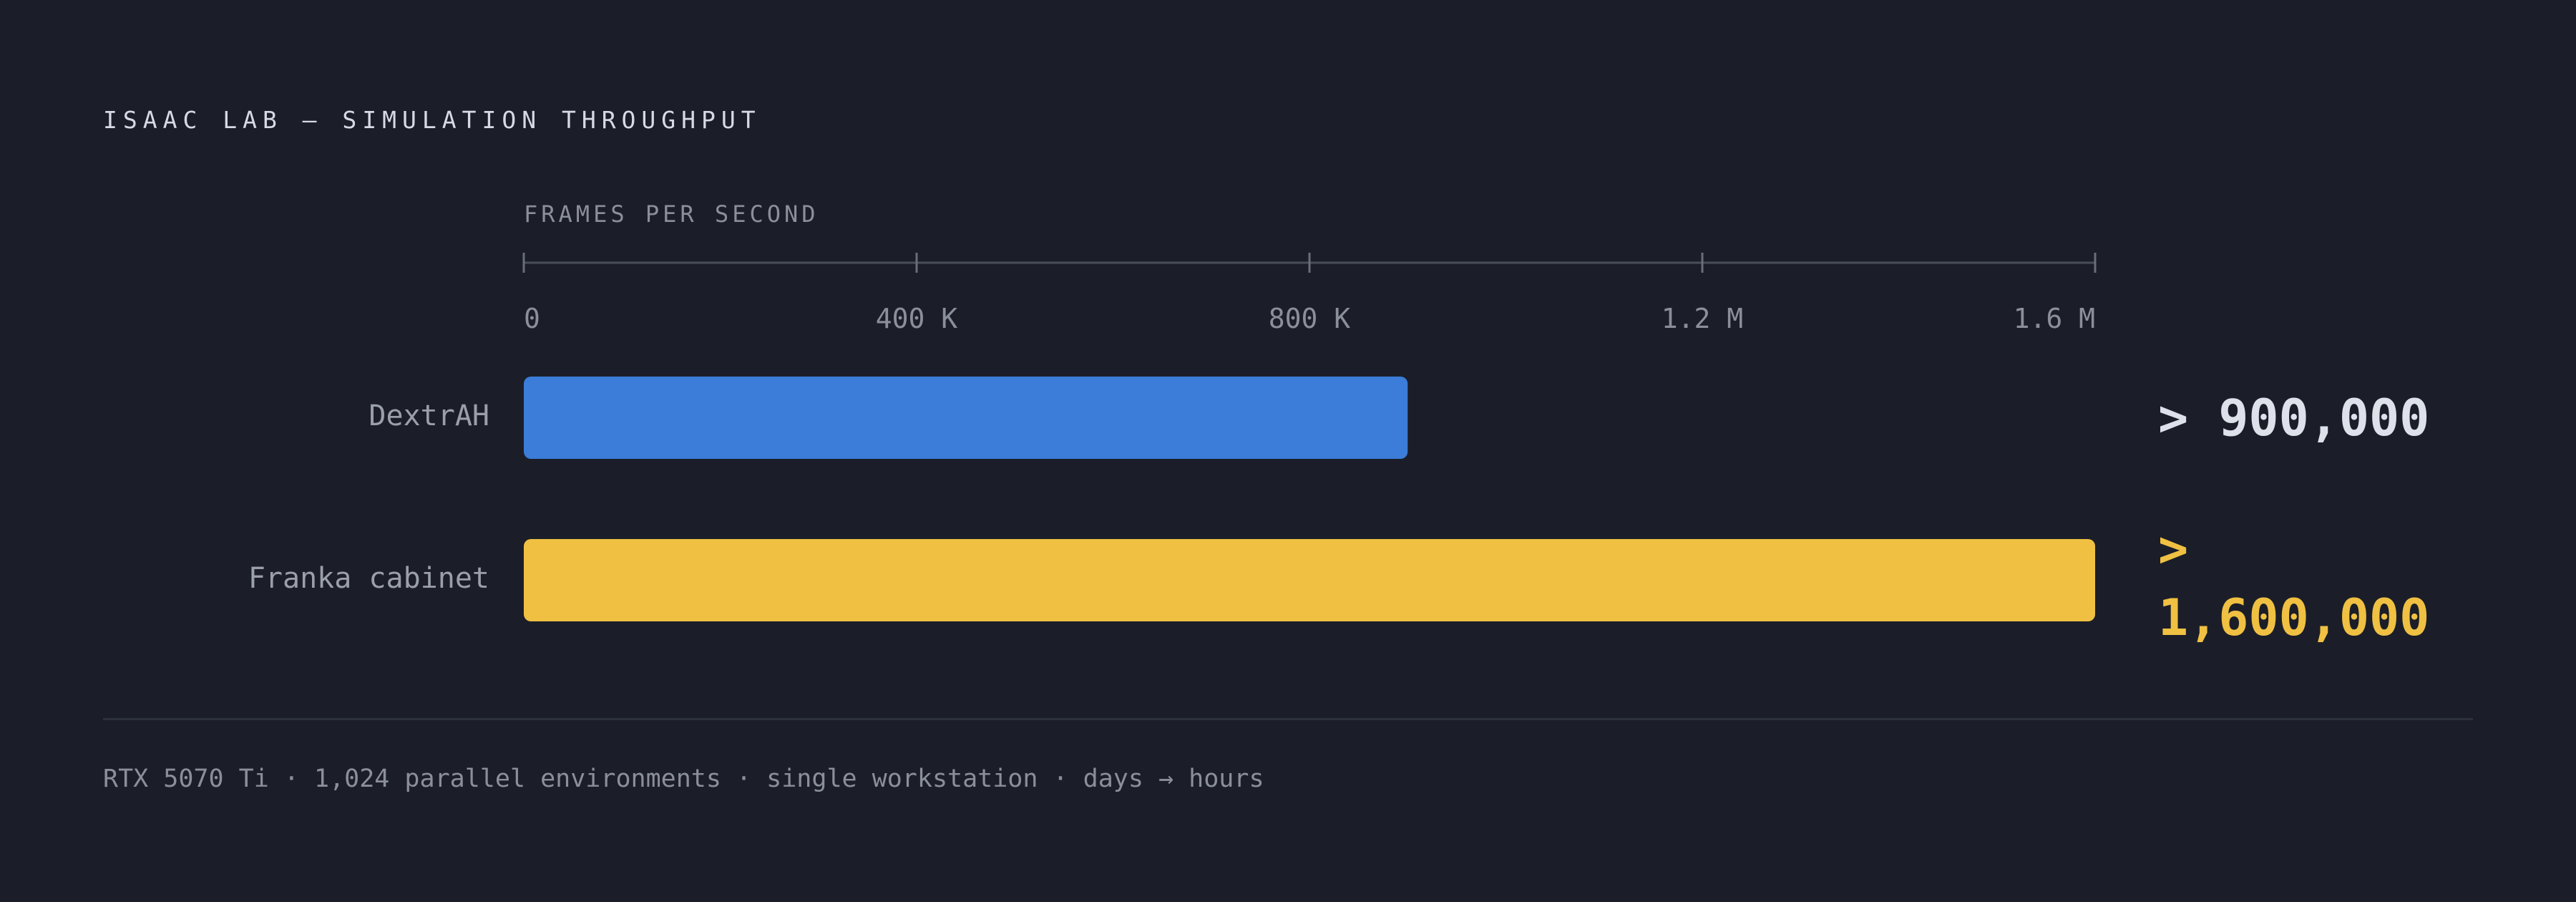 The height and width of the screenshot is (902, 2576). What do you see at coordinates (1702, 318) in the screenshot?
I see `x-tick-label: 1.2 M` at bounding box center [1702, 318].